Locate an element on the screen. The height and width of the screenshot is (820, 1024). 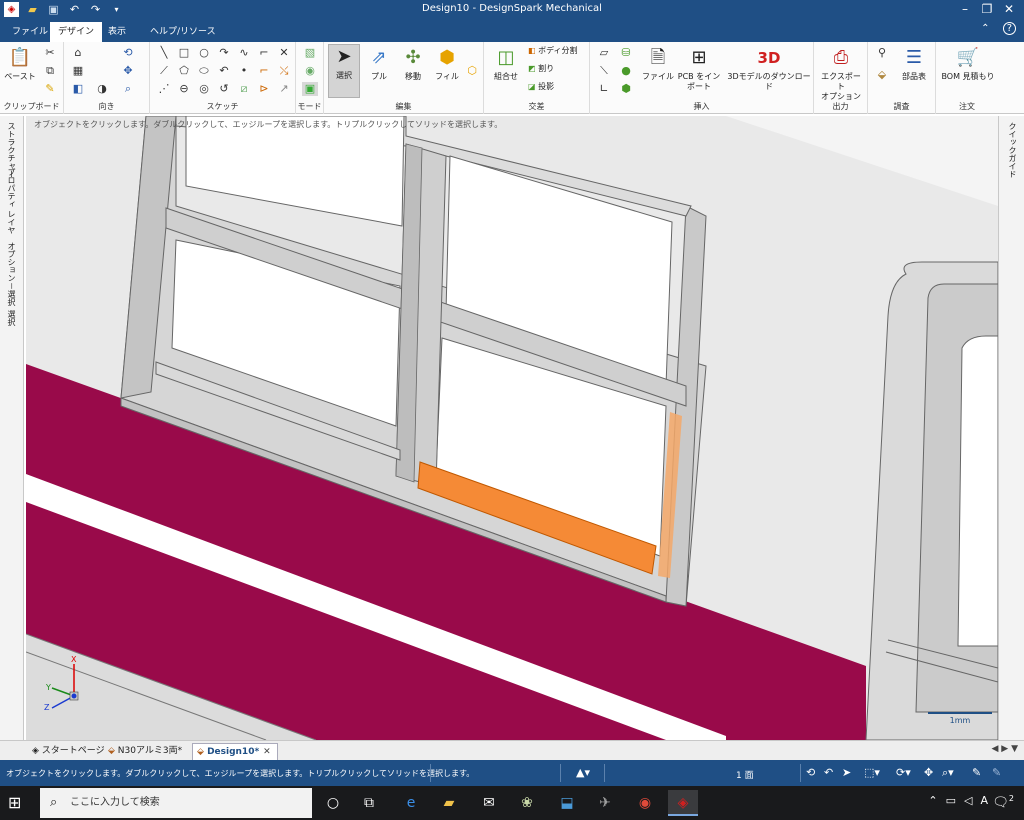
plan-view-icon: ▦ is located at coordinates (78, 71).